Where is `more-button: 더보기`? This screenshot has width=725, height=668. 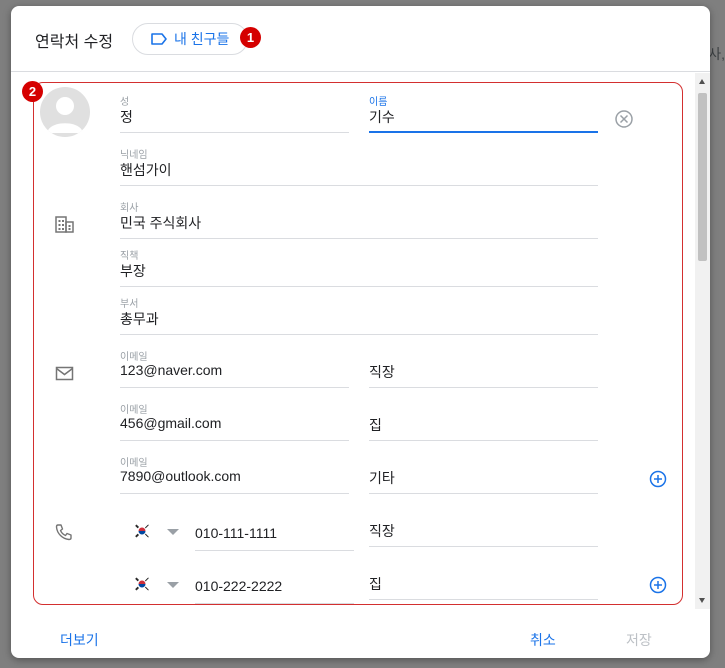 more-button: 더보기 is located at coordinates (79, 640).